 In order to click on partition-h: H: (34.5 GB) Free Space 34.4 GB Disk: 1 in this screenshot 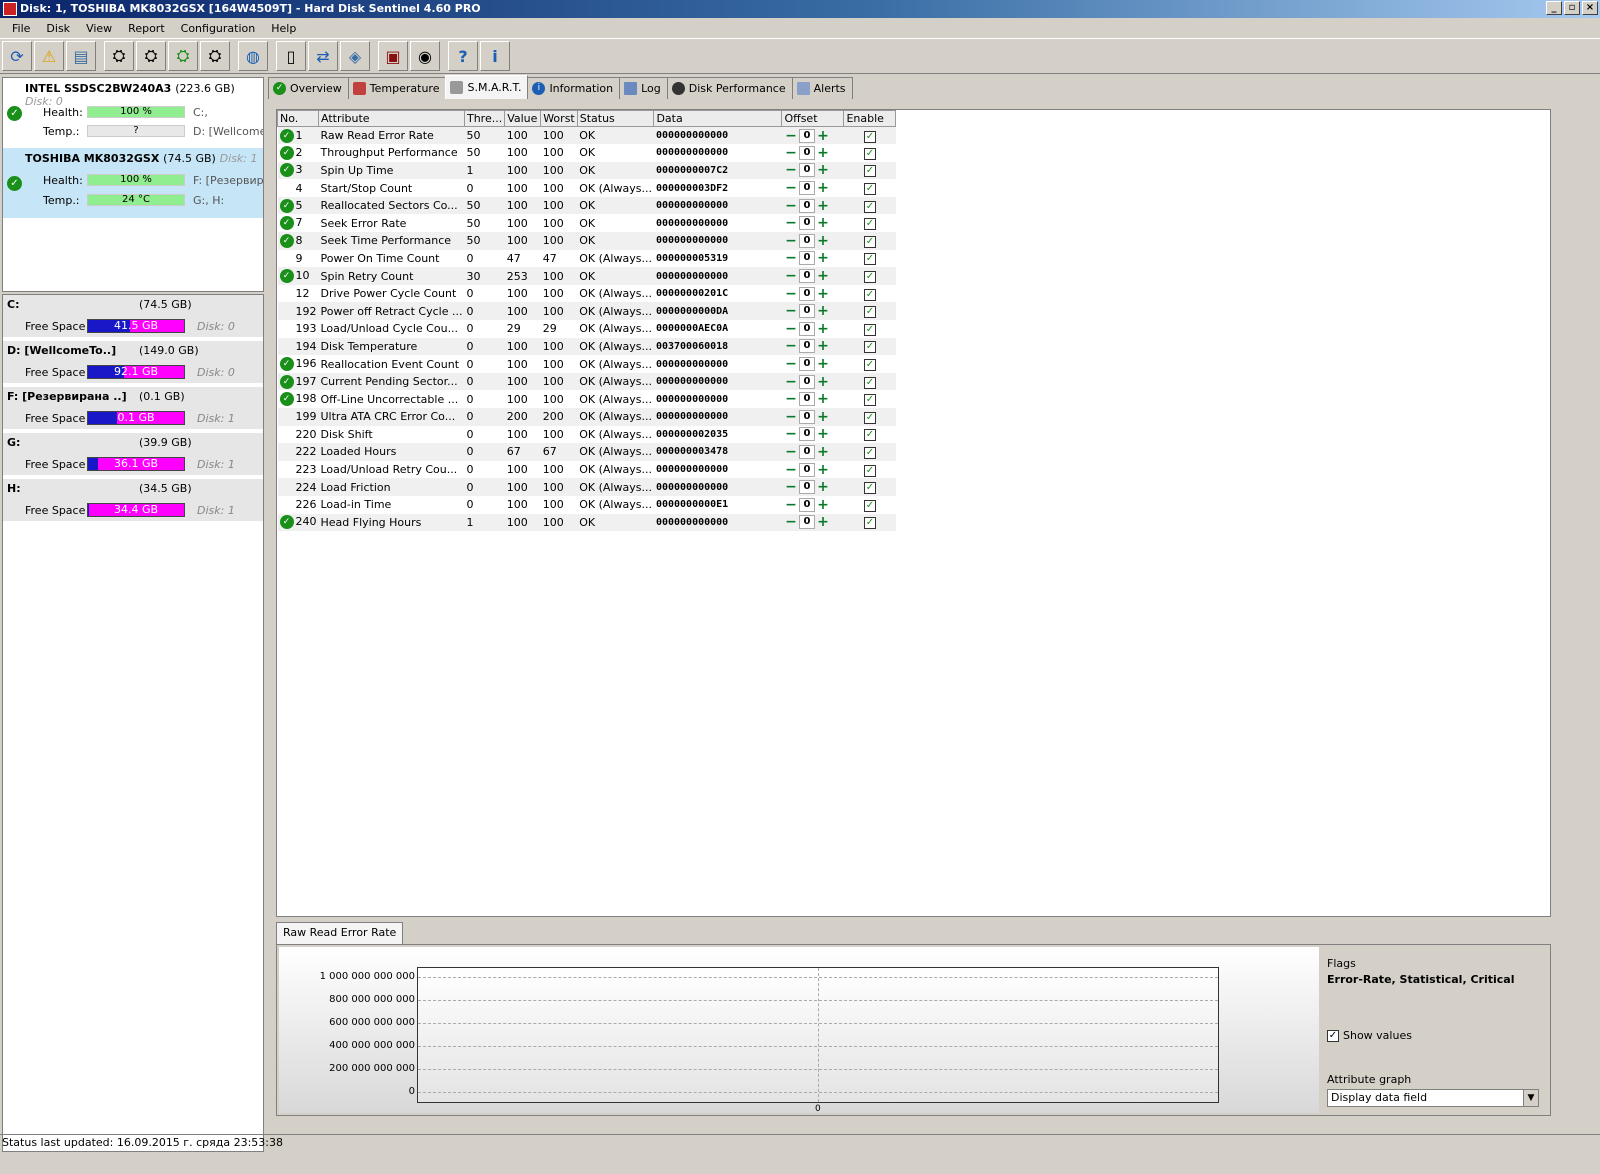, I will do `click(133, 501)`.